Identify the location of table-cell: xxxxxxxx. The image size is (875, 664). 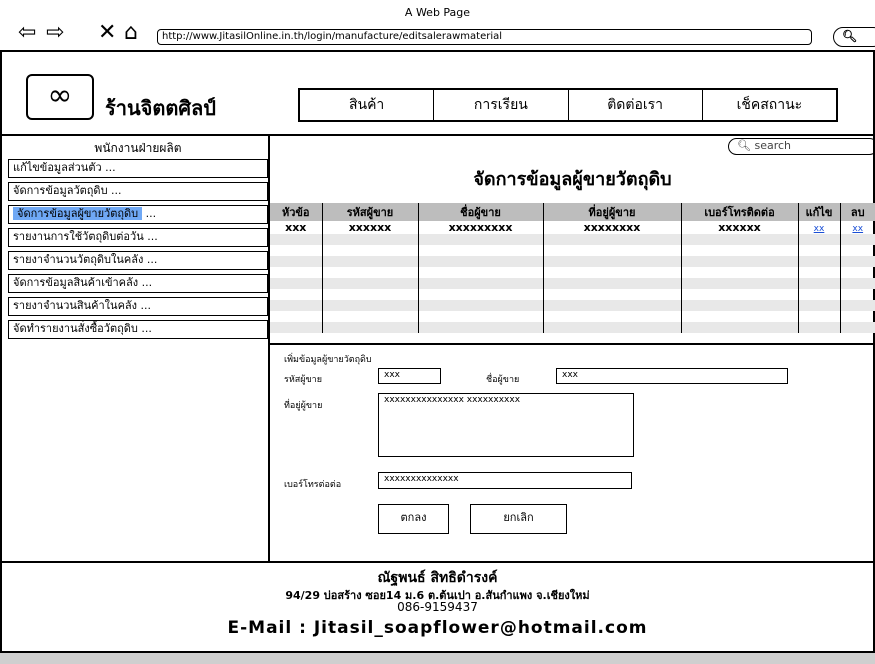
(611, 227).